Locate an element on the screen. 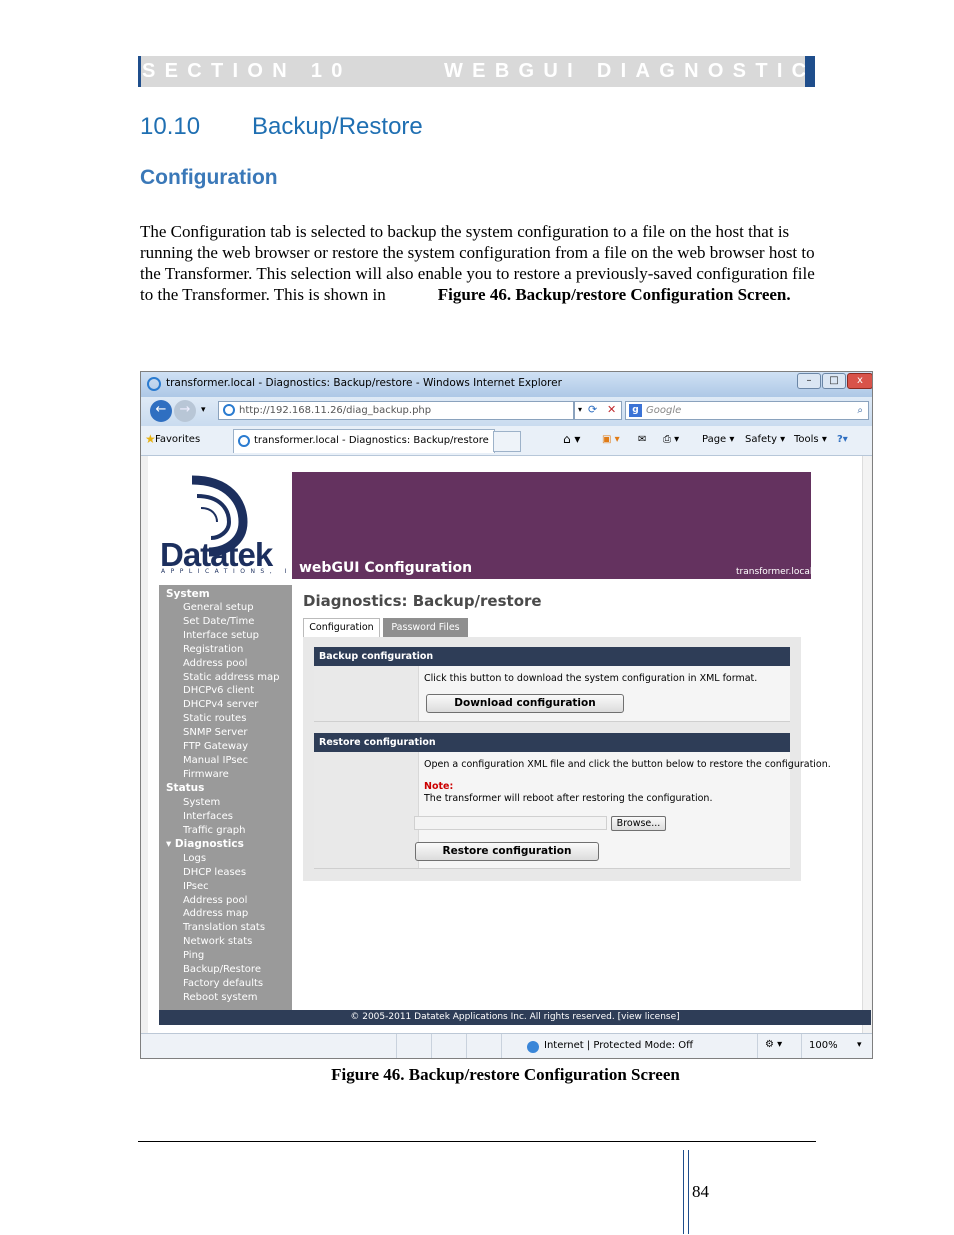 This screenshot has height=1235, width=954. print-icon: ⎙ ▾ is located at coordinates (671, 439).